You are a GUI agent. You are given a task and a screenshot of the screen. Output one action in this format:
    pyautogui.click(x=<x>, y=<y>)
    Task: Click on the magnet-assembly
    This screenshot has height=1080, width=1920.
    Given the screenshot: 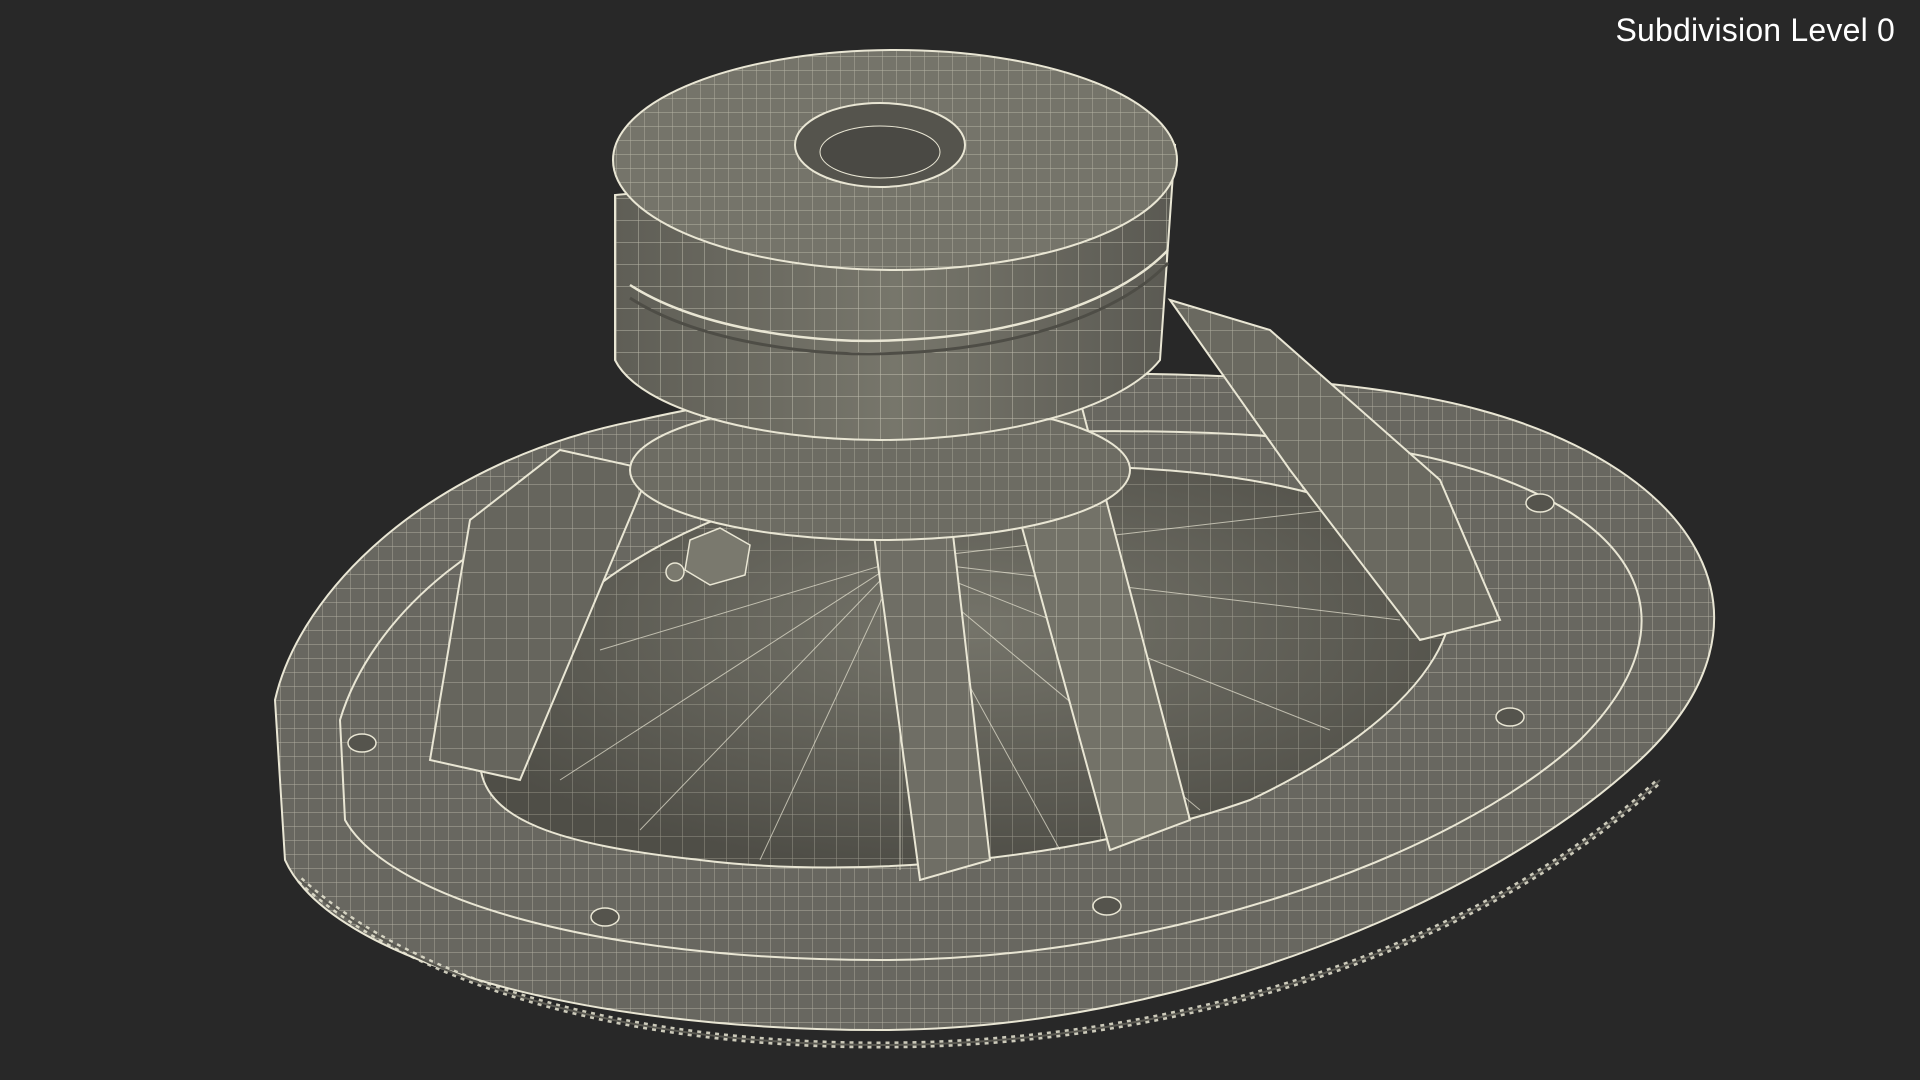 What is the action you would take?
    pyautogui.click(x=895, y=245)
    